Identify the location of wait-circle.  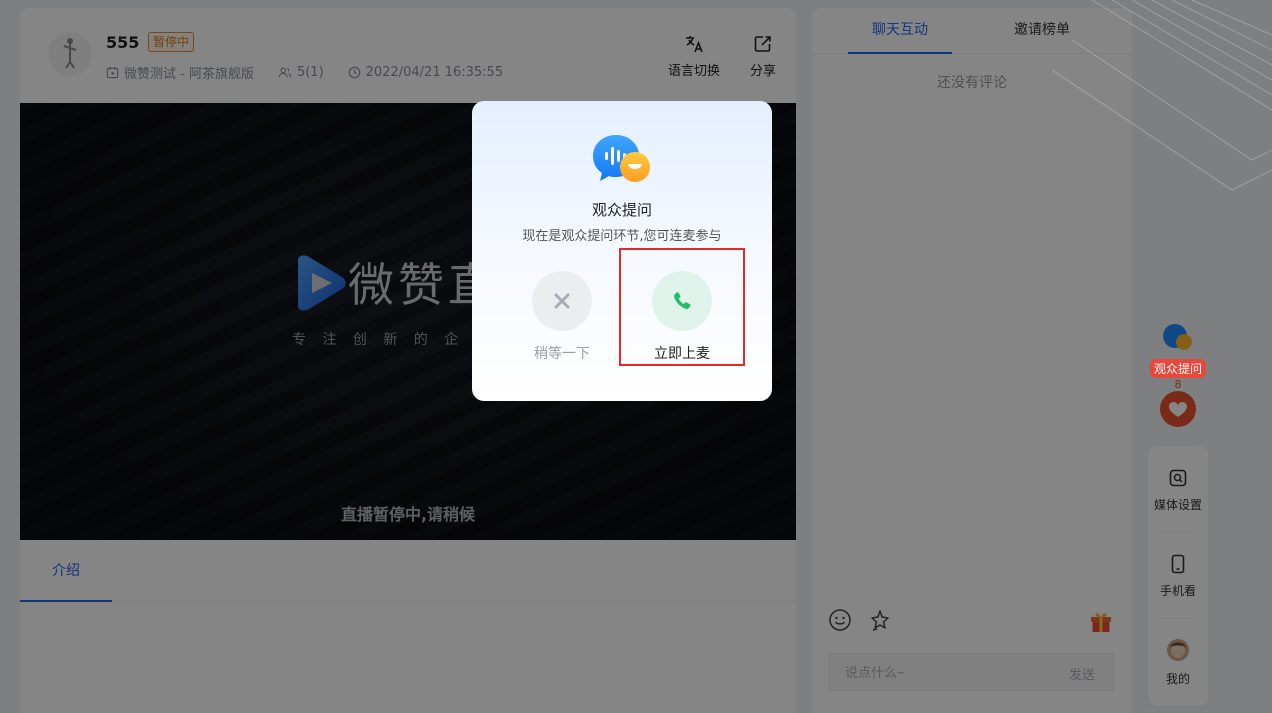
(562, 301).